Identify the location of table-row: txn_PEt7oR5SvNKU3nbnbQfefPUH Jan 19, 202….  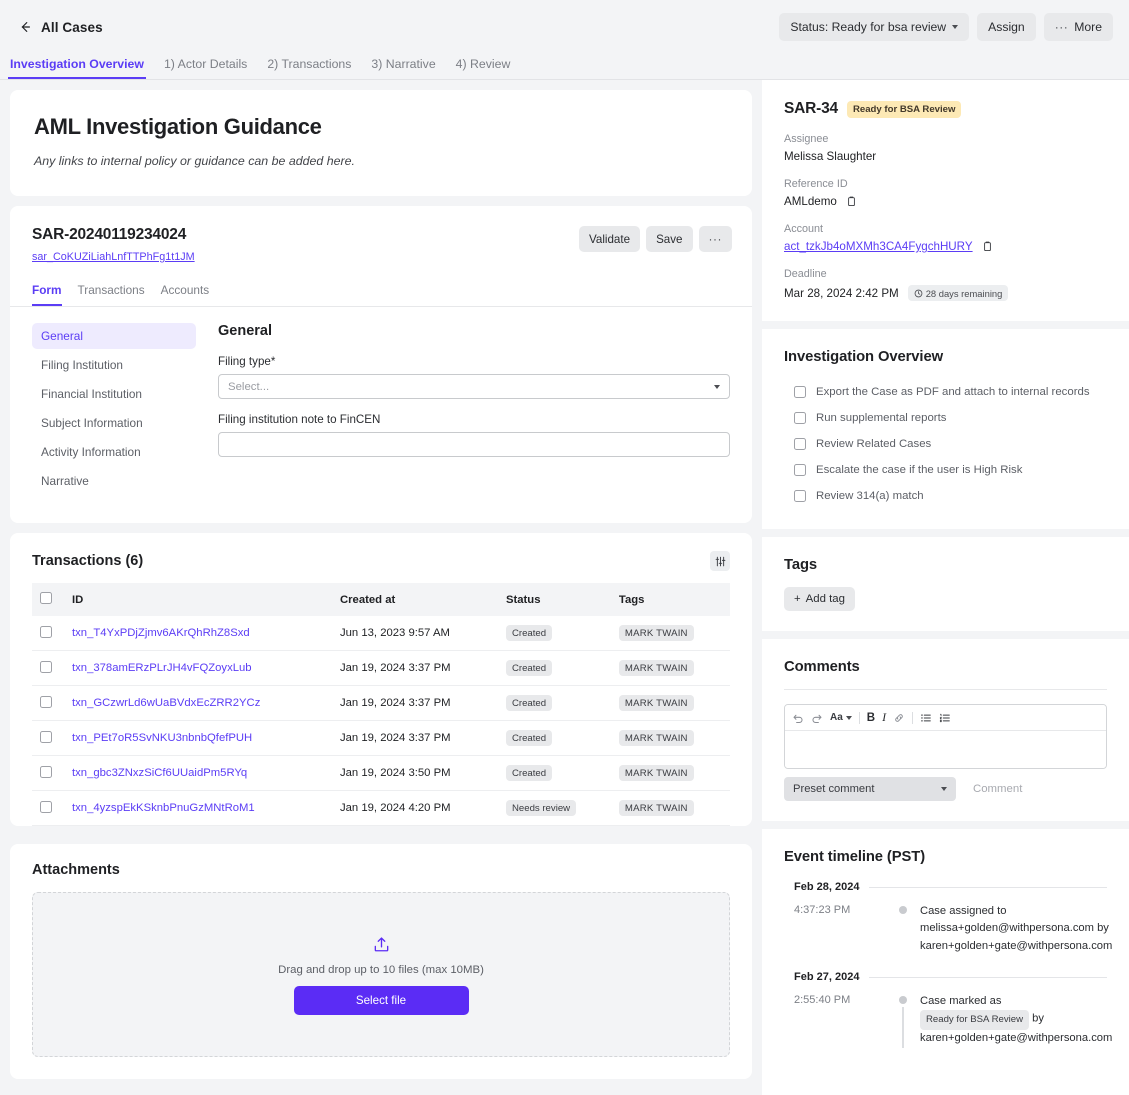
(381, 738).